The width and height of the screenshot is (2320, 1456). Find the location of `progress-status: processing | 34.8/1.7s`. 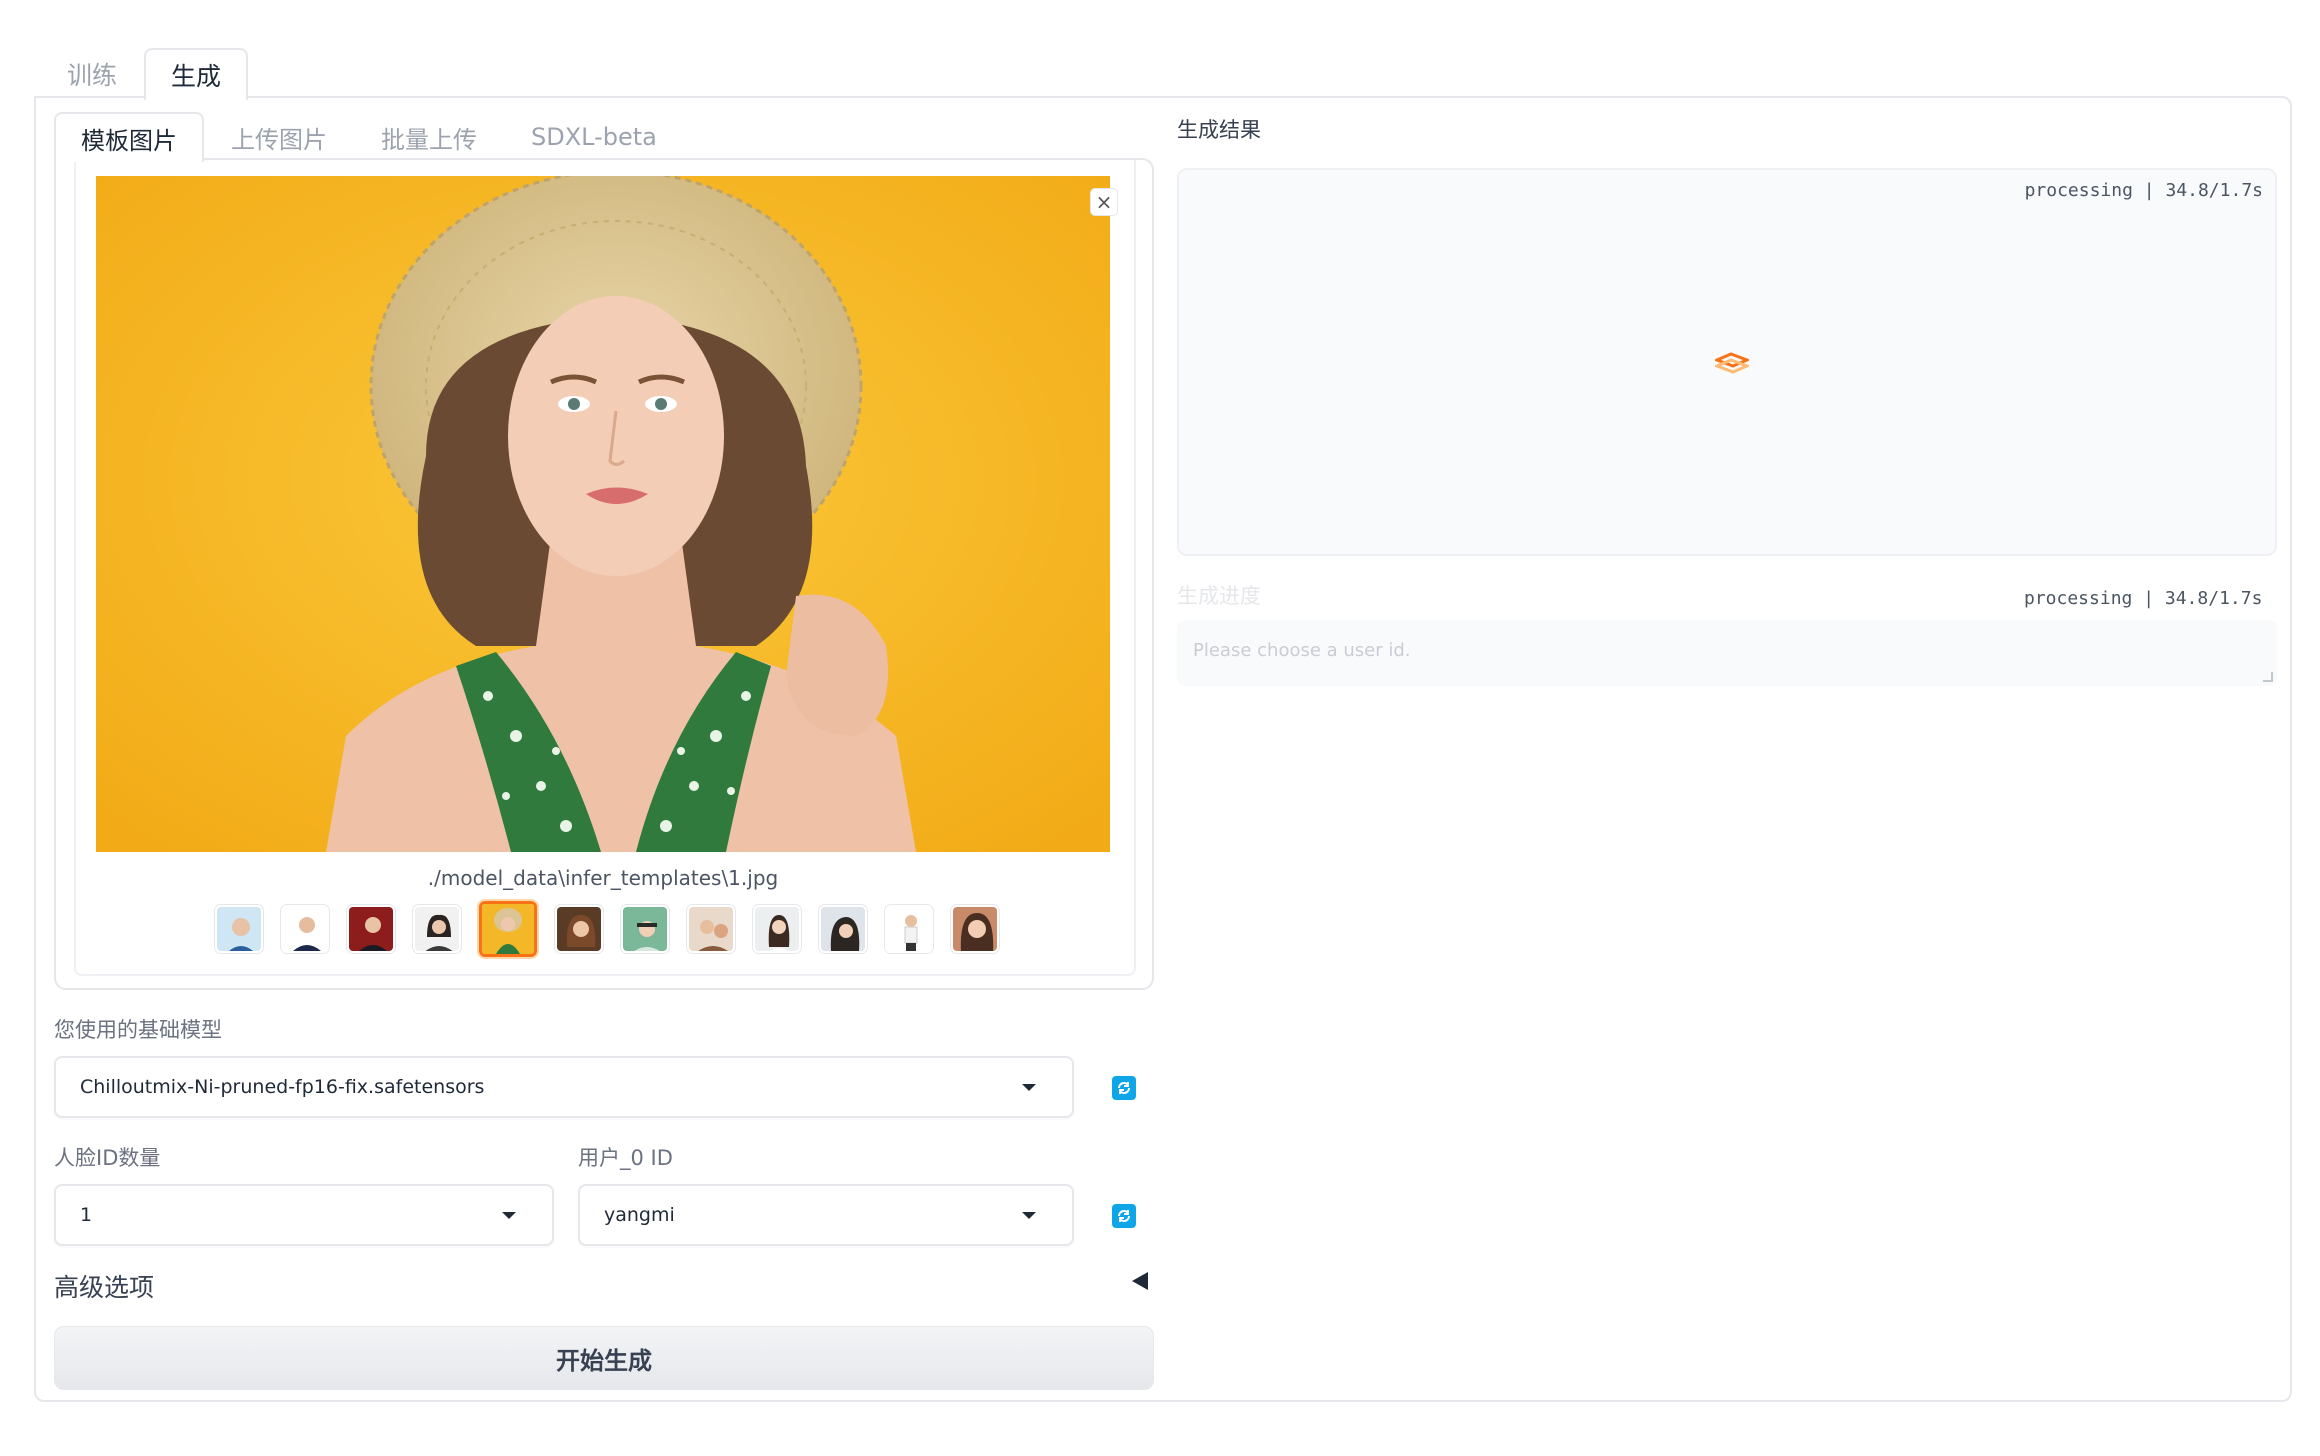

progress-status: processing | 34.8/1.7s is located at coordinates (2143, 598).